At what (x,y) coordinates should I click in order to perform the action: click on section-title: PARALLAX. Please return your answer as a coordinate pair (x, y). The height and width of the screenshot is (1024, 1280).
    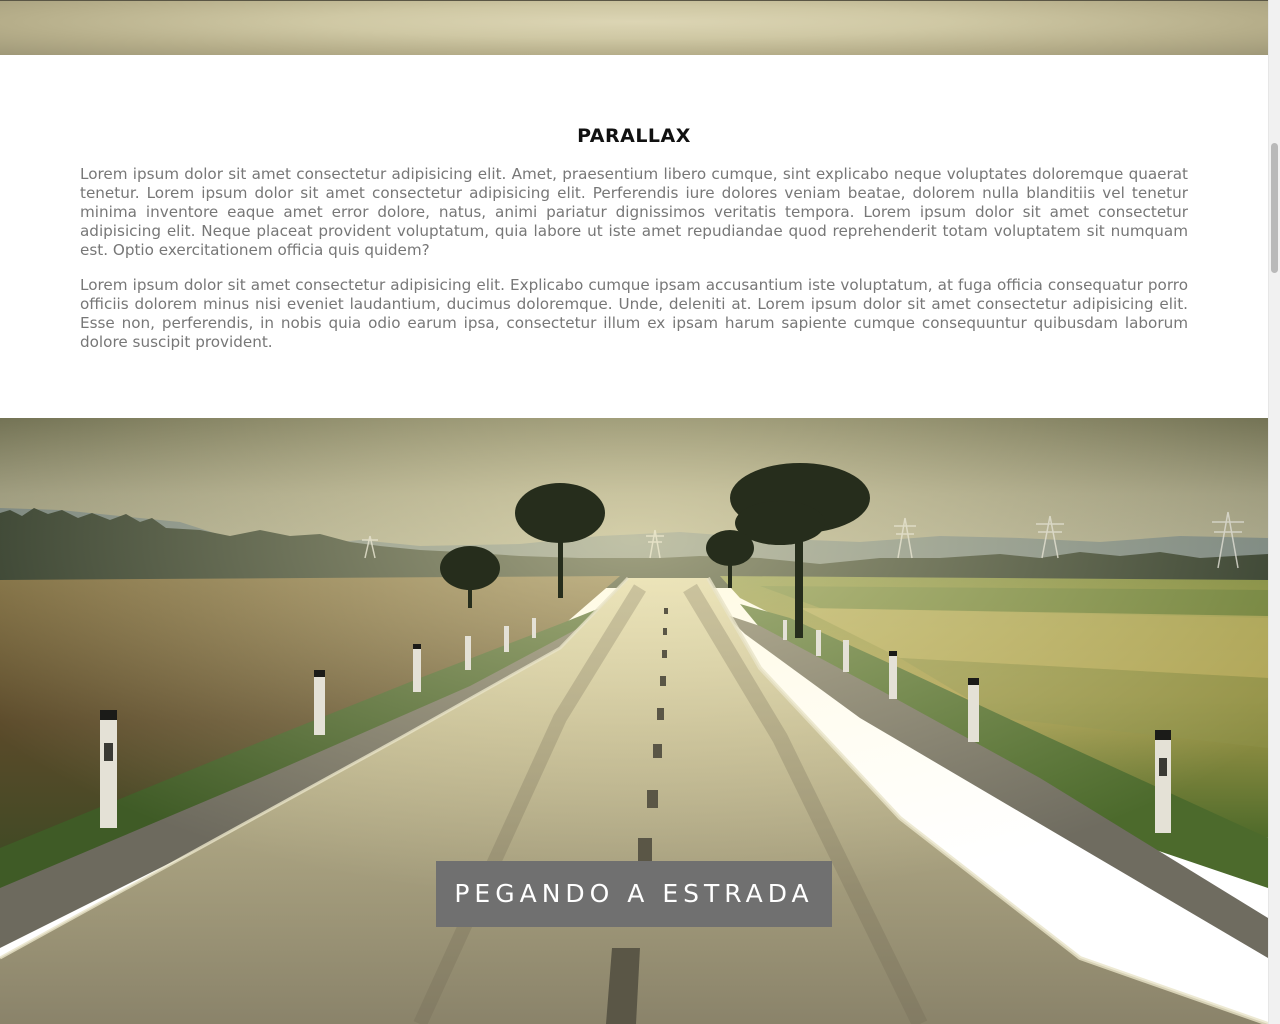
    Looking at the image, I should click on (634, 136).